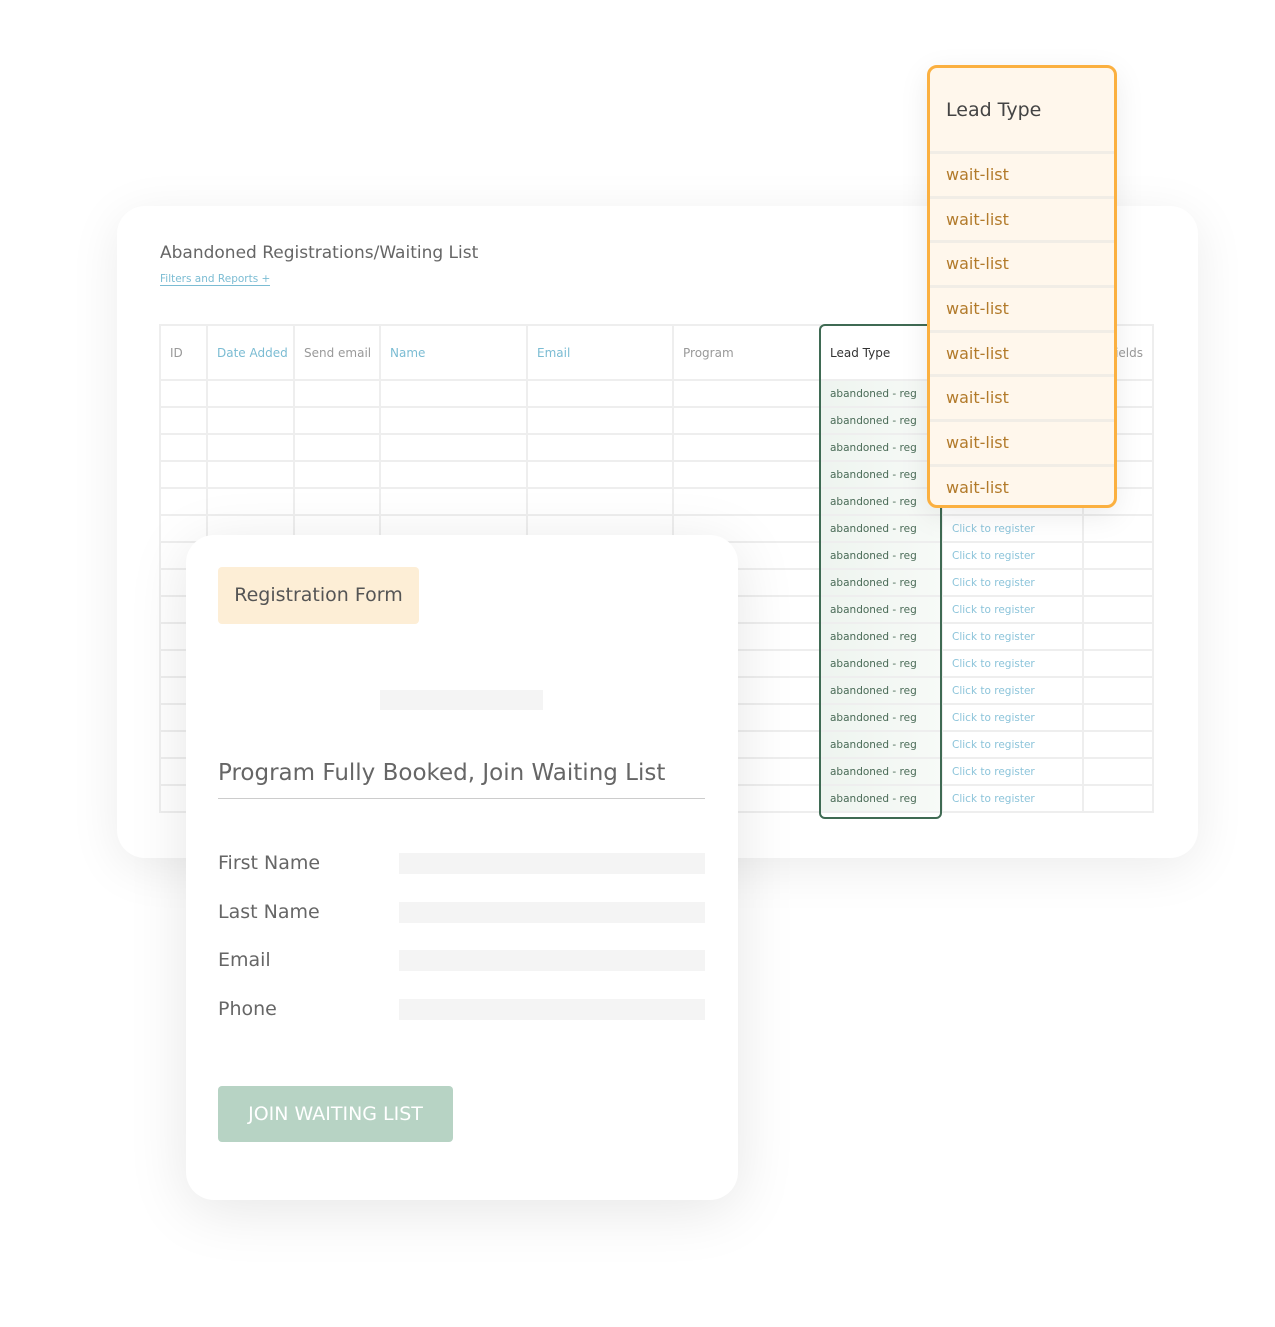 The width and height of the screenshot is (1275, 1327). What do you see at coordinates (335, 1114) in the screenshot?
I see `join-waiting-list-button: JOIN WAITING LIST` at bounding box center [335, 1114].